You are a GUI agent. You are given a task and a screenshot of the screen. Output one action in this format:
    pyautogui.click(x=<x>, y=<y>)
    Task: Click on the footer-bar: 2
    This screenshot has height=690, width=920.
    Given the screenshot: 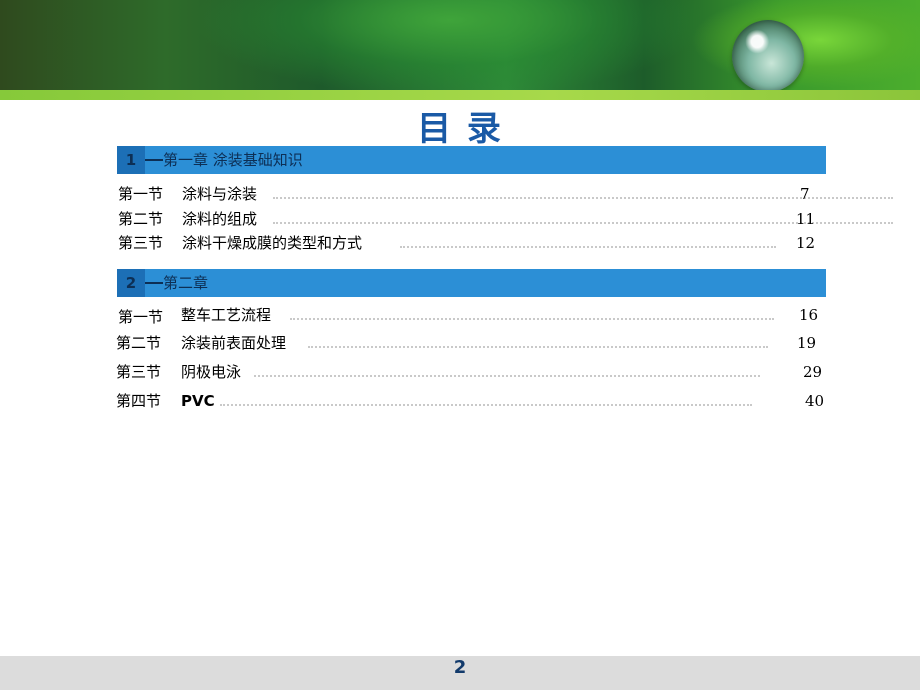 What is the action you would take?
    pyautogui.click(x=460, y=673)
    